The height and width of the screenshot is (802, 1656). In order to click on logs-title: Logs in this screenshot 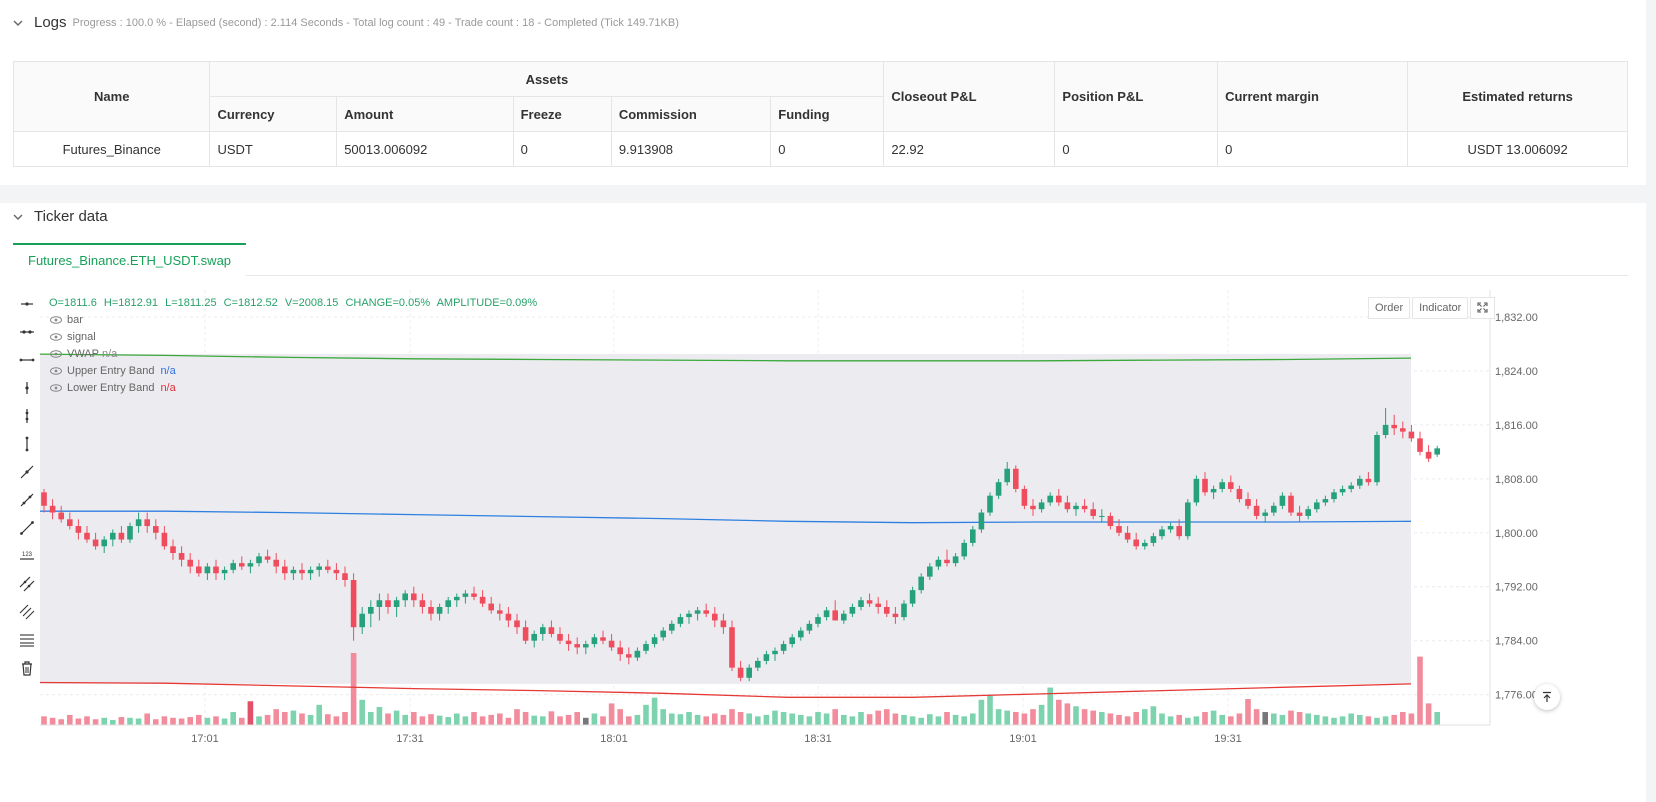, I will do `click(50, 22)`.